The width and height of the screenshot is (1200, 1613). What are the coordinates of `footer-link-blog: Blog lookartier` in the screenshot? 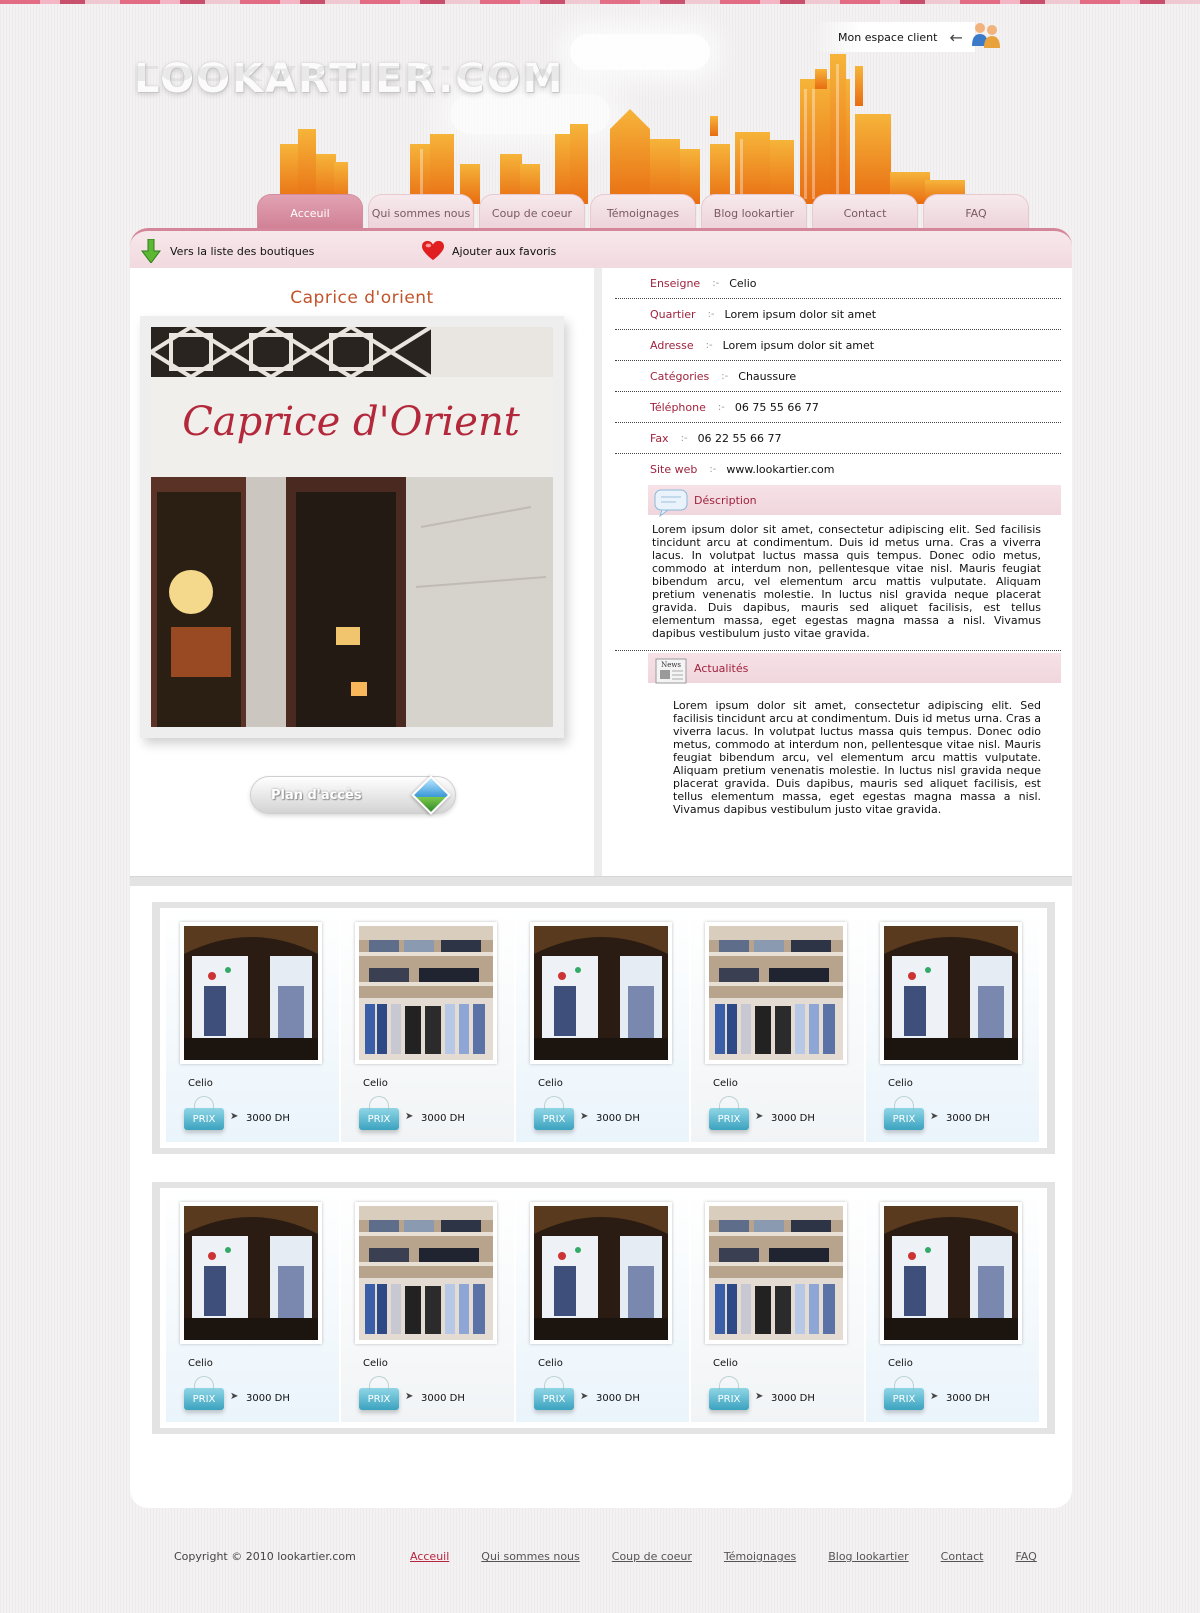 It's located at (868, 1556).